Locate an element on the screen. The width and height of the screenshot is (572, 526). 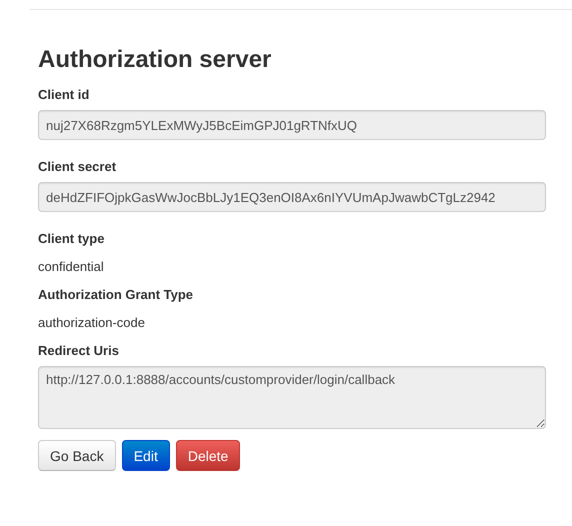
field-value: confidential is located at coordinates (71, 267).